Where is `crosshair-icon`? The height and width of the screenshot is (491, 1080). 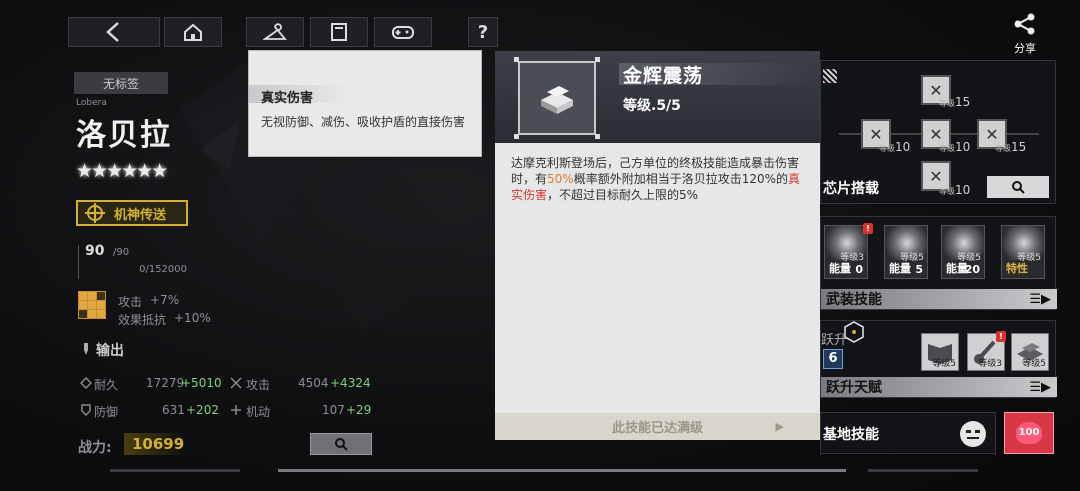
crosshair-icon is located at coordinates (95, 213).